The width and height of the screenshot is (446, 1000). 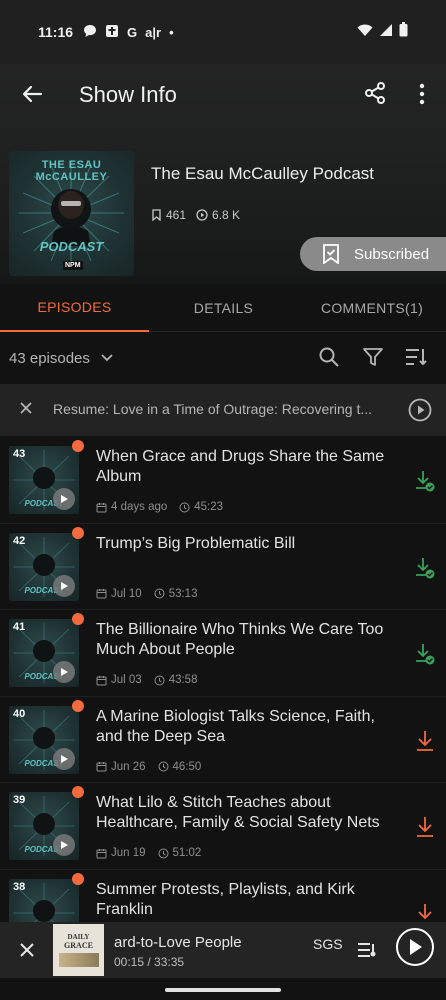 I want to click on status-bar: 11:16 G a|r •, so click(x=223, y=32).